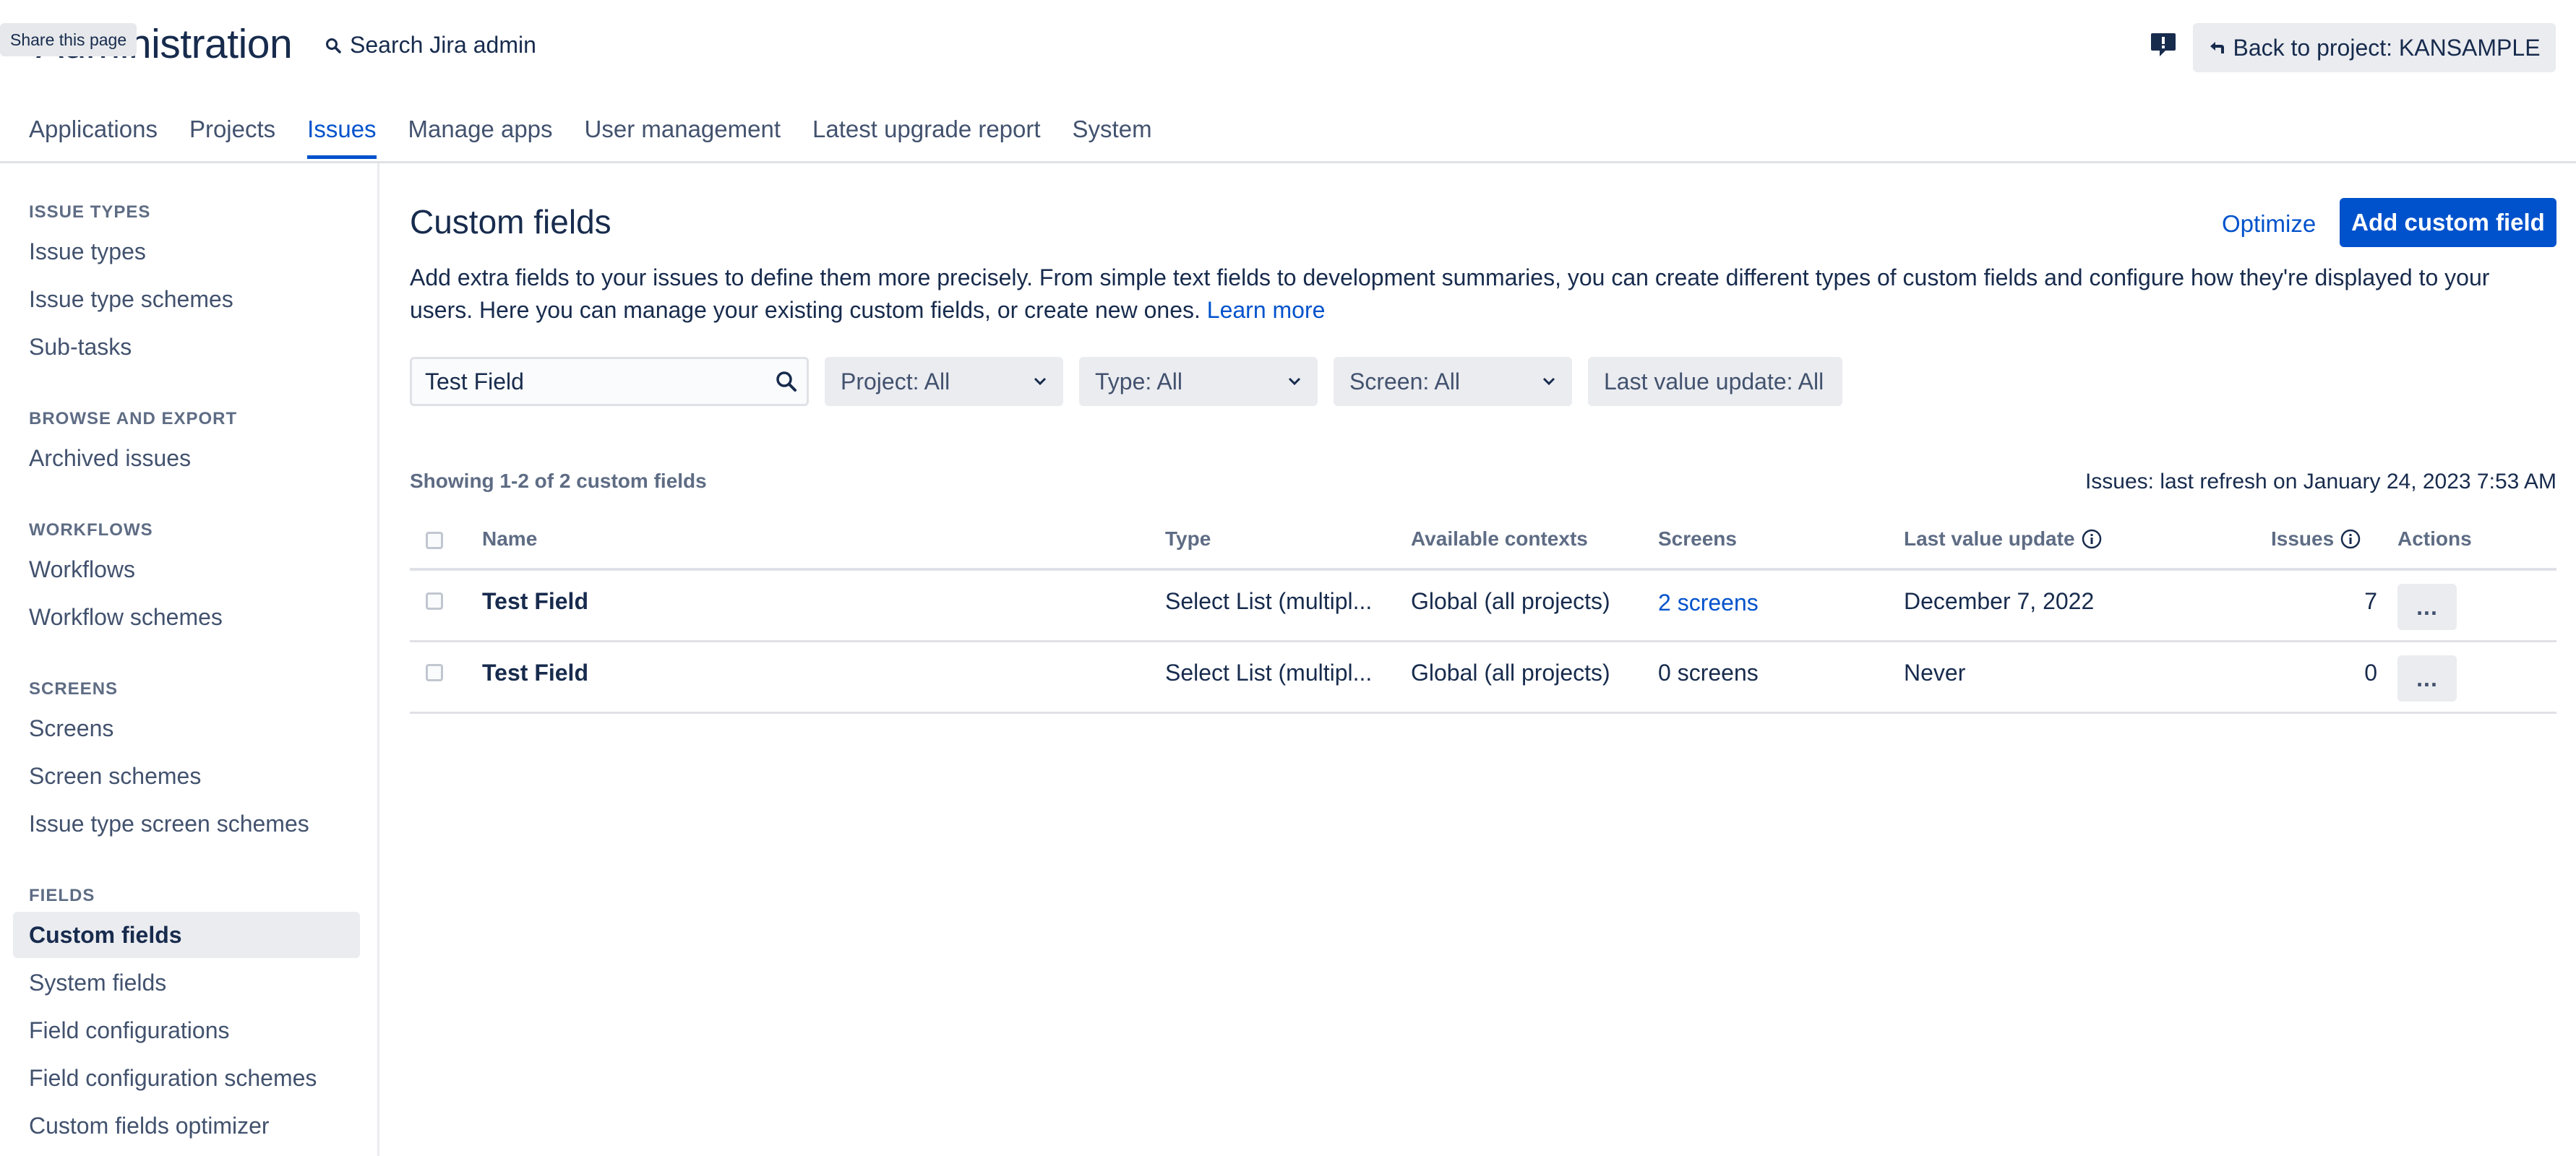  Describe the element at coordinates (2164, 45) in the screenshot. I see `feedback-icon` at that location.